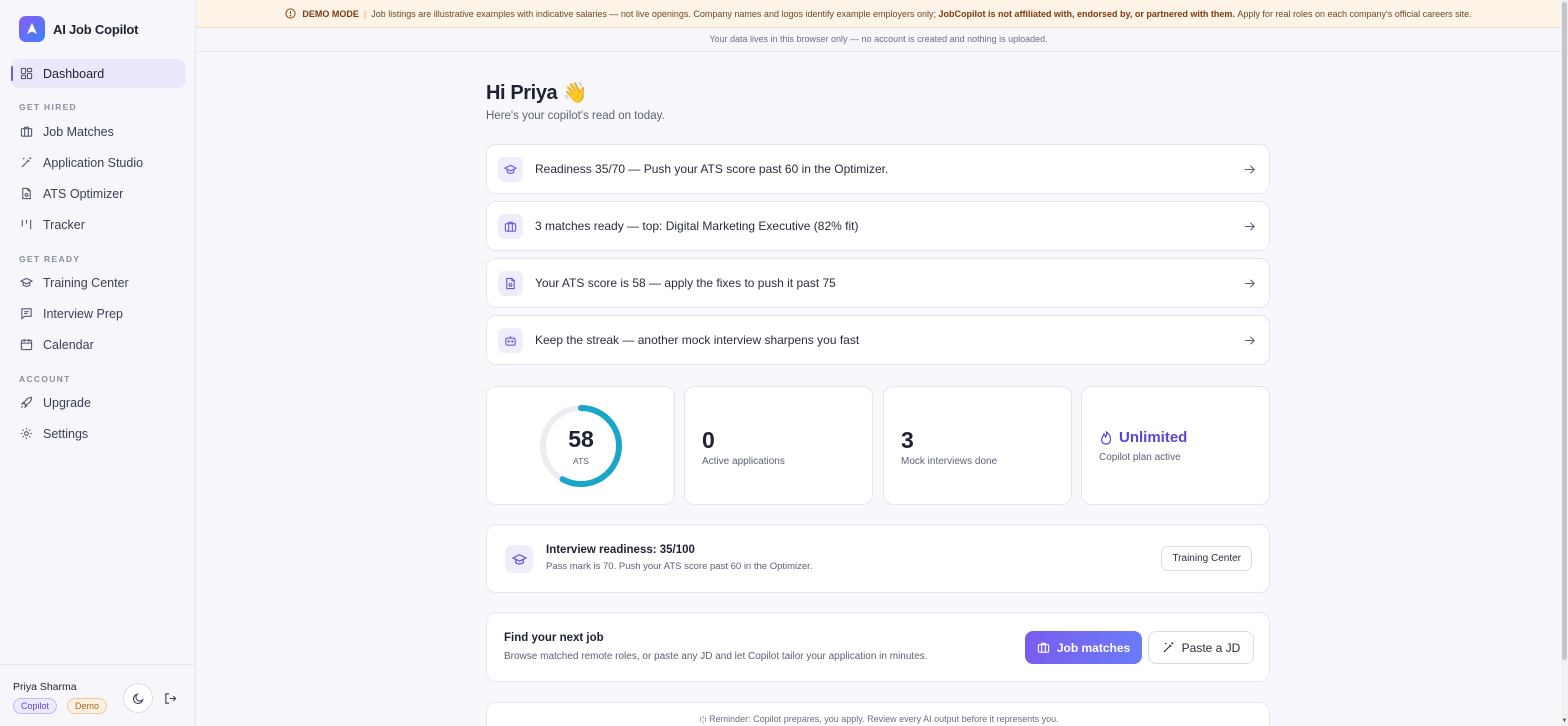  What do you see at coordinates (907, 440) in the screenshot?
I see `mock-interviews-value: 3` at bounding box center [907, 440].